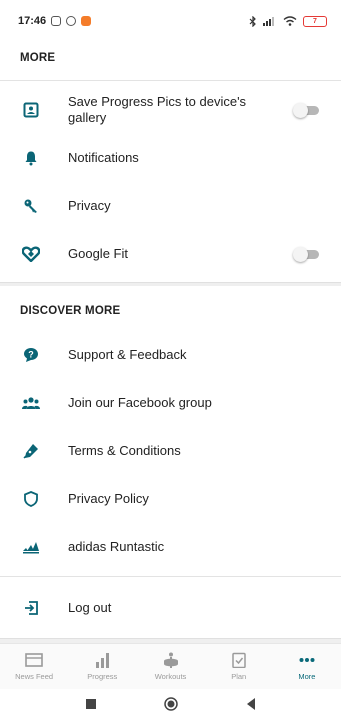  Describe the element at coordinates (31, 158) in the screenshot. I see `bell-icon` at that location.